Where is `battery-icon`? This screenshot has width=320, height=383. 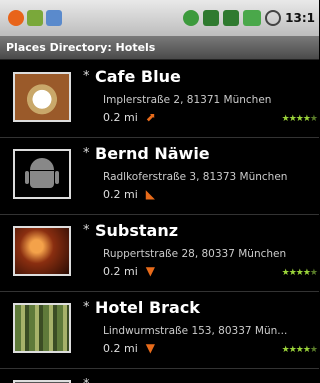 battery-icon is located at coordinates (252, 18).